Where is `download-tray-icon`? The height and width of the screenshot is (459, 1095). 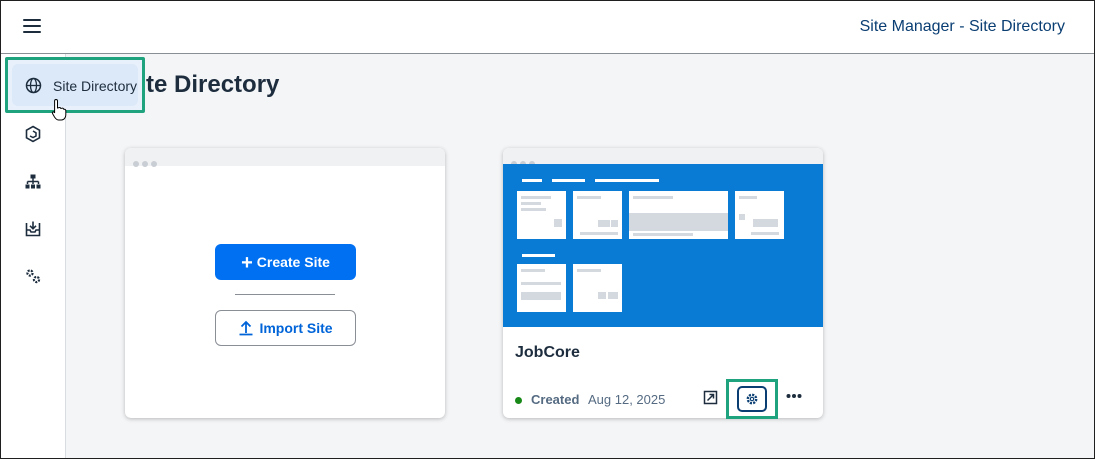
download-tray-icon is located at coordinates (33, 229).